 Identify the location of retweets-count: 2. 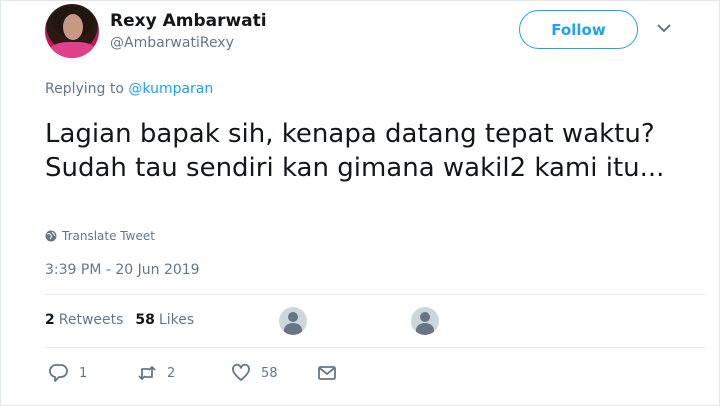
(50, 320).